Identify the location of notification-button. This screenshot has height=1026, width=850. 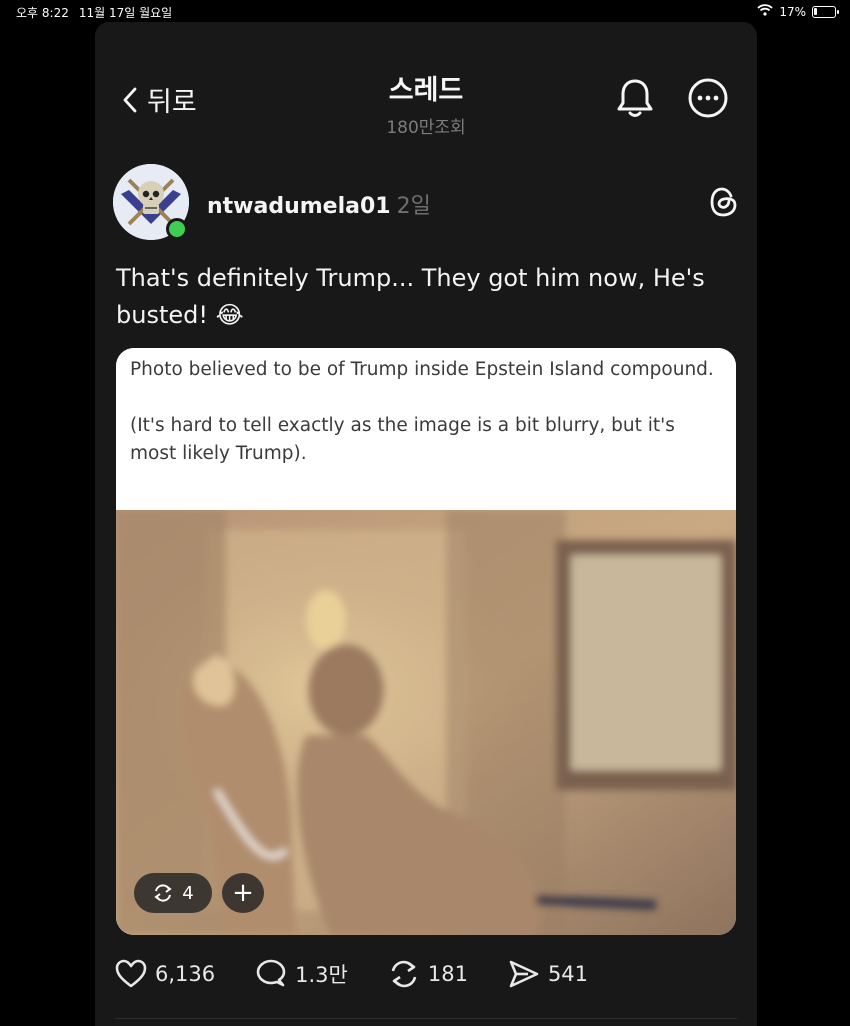
(635, 100).